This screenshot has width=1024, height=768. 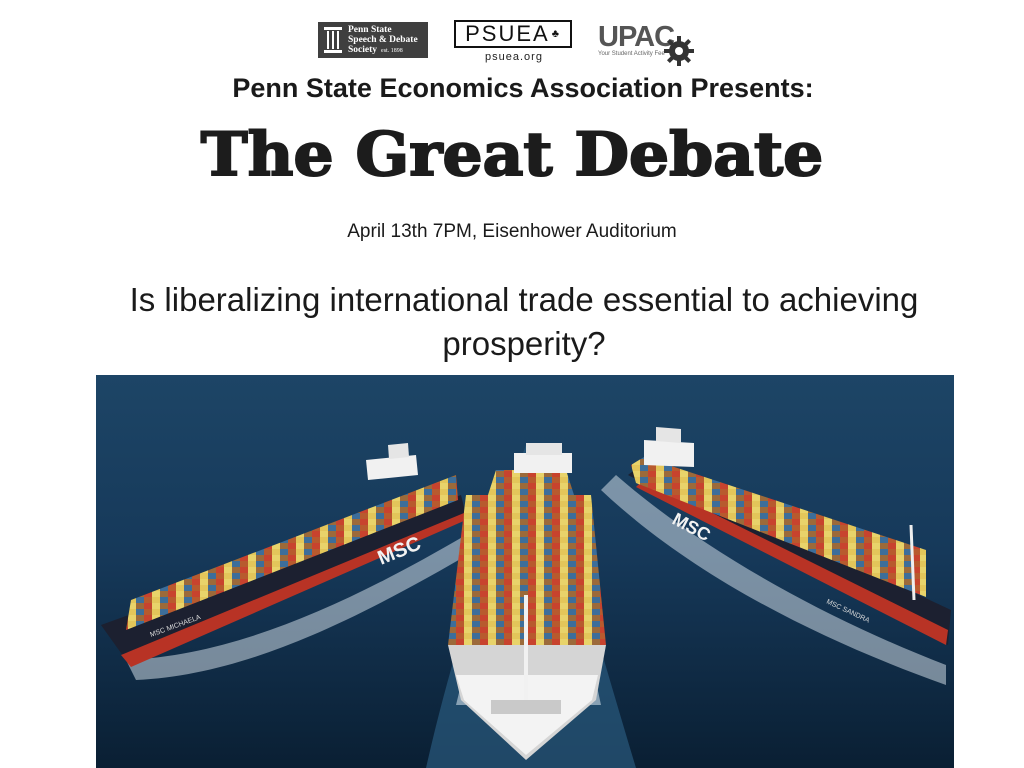 What do you see at coordinates (333, 40) in the screenshot?
I see `pillar-icon` at bounding box center [333, 40].